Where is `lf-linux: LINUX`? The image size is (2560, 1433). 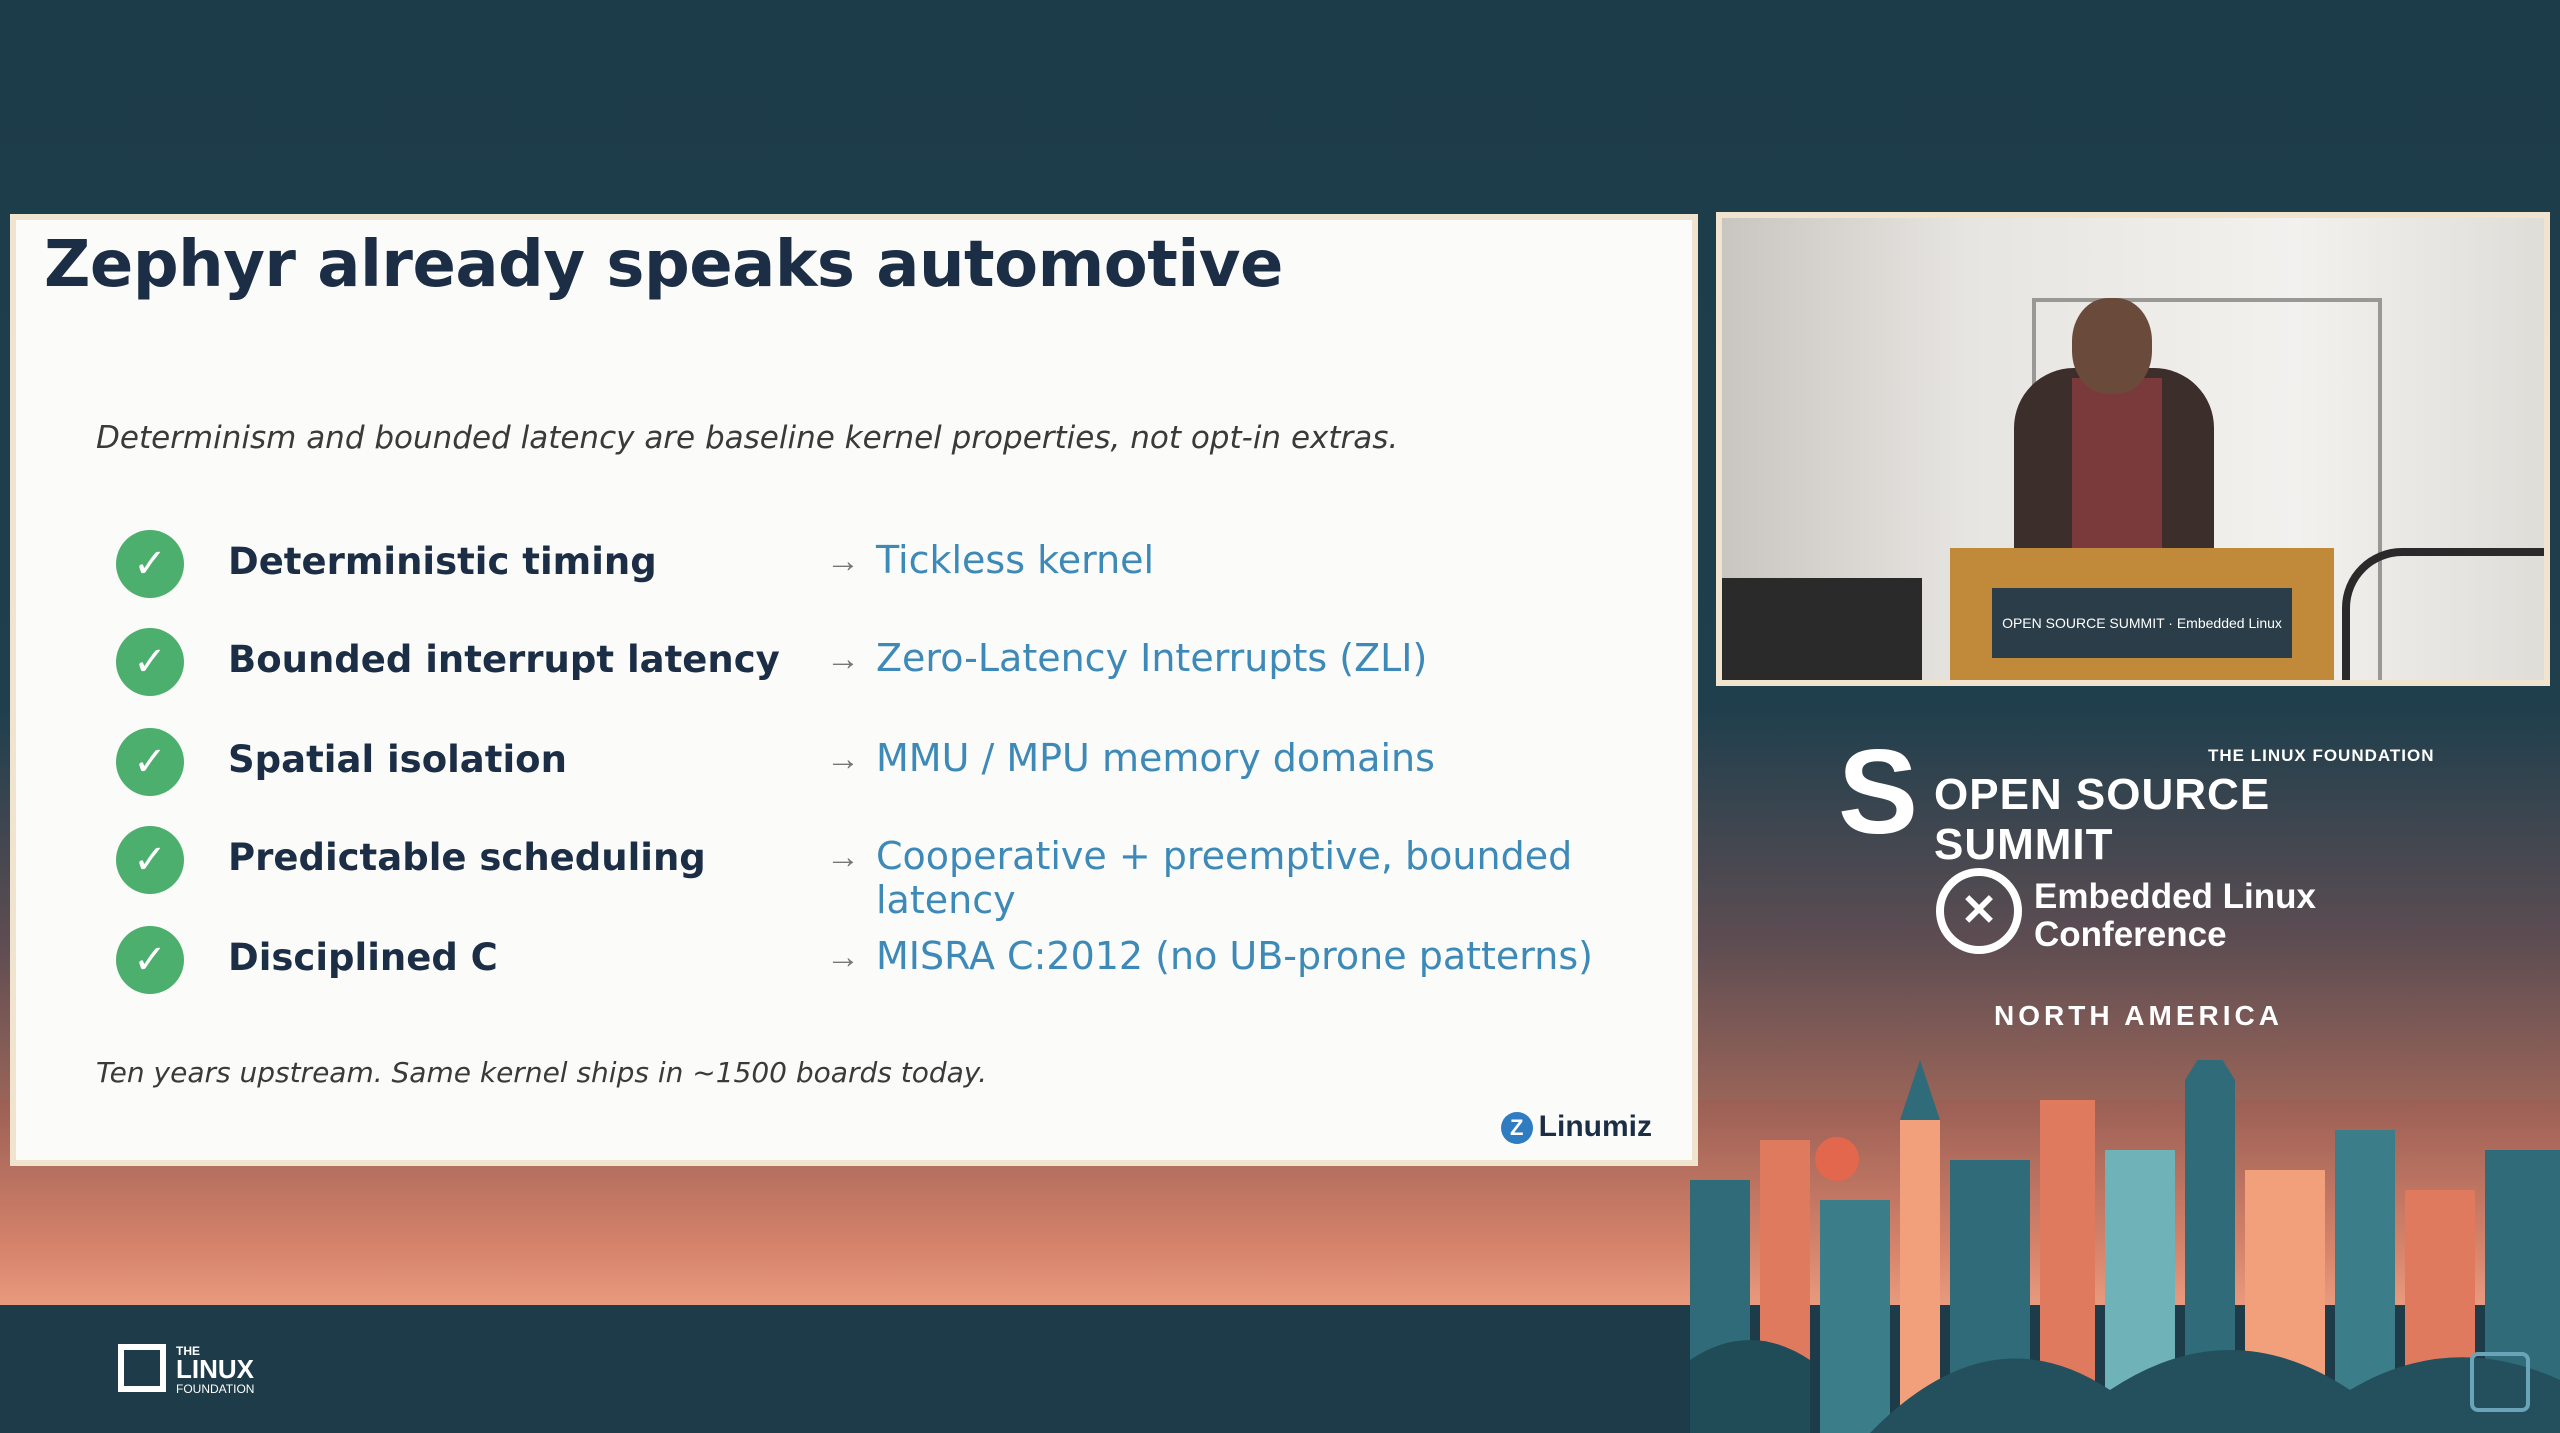 lf-linux: LINUX is located at coordinates (215, 1369).